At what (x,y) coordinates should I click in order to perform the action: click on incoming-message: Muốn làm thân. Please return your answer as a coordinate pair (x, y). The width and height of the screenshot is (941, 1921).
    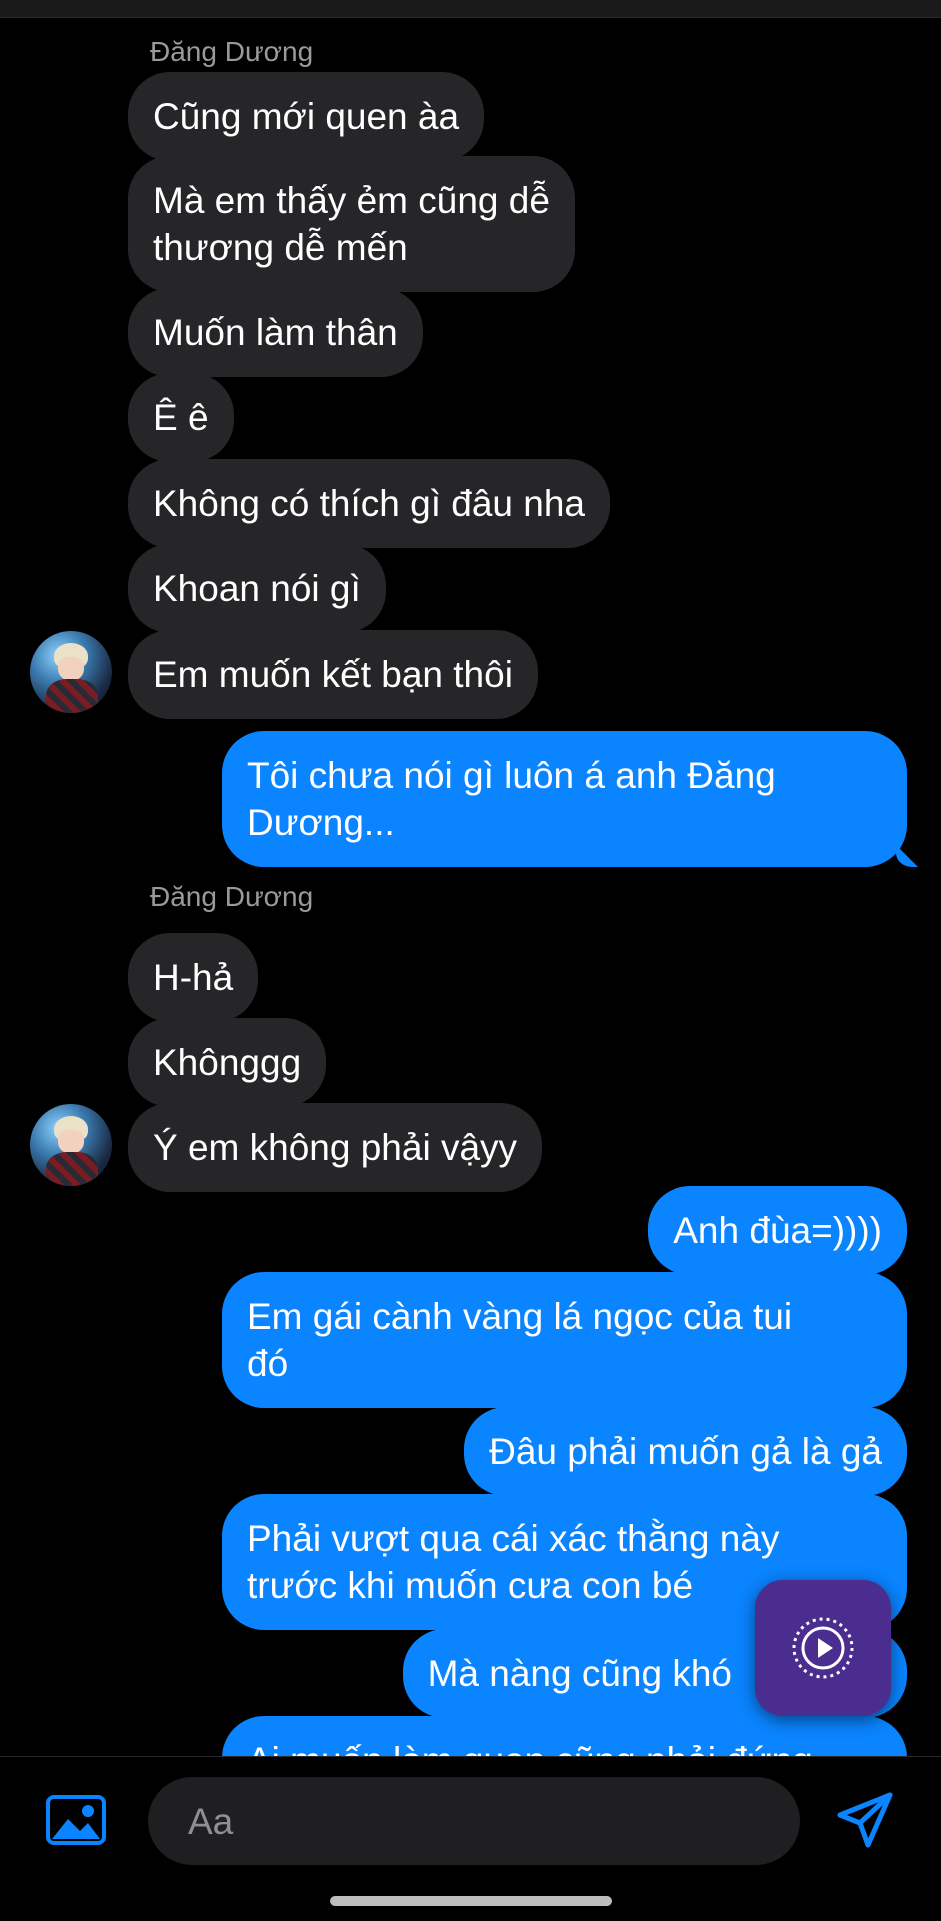
    Looking at the image, I should click on (275, 332).